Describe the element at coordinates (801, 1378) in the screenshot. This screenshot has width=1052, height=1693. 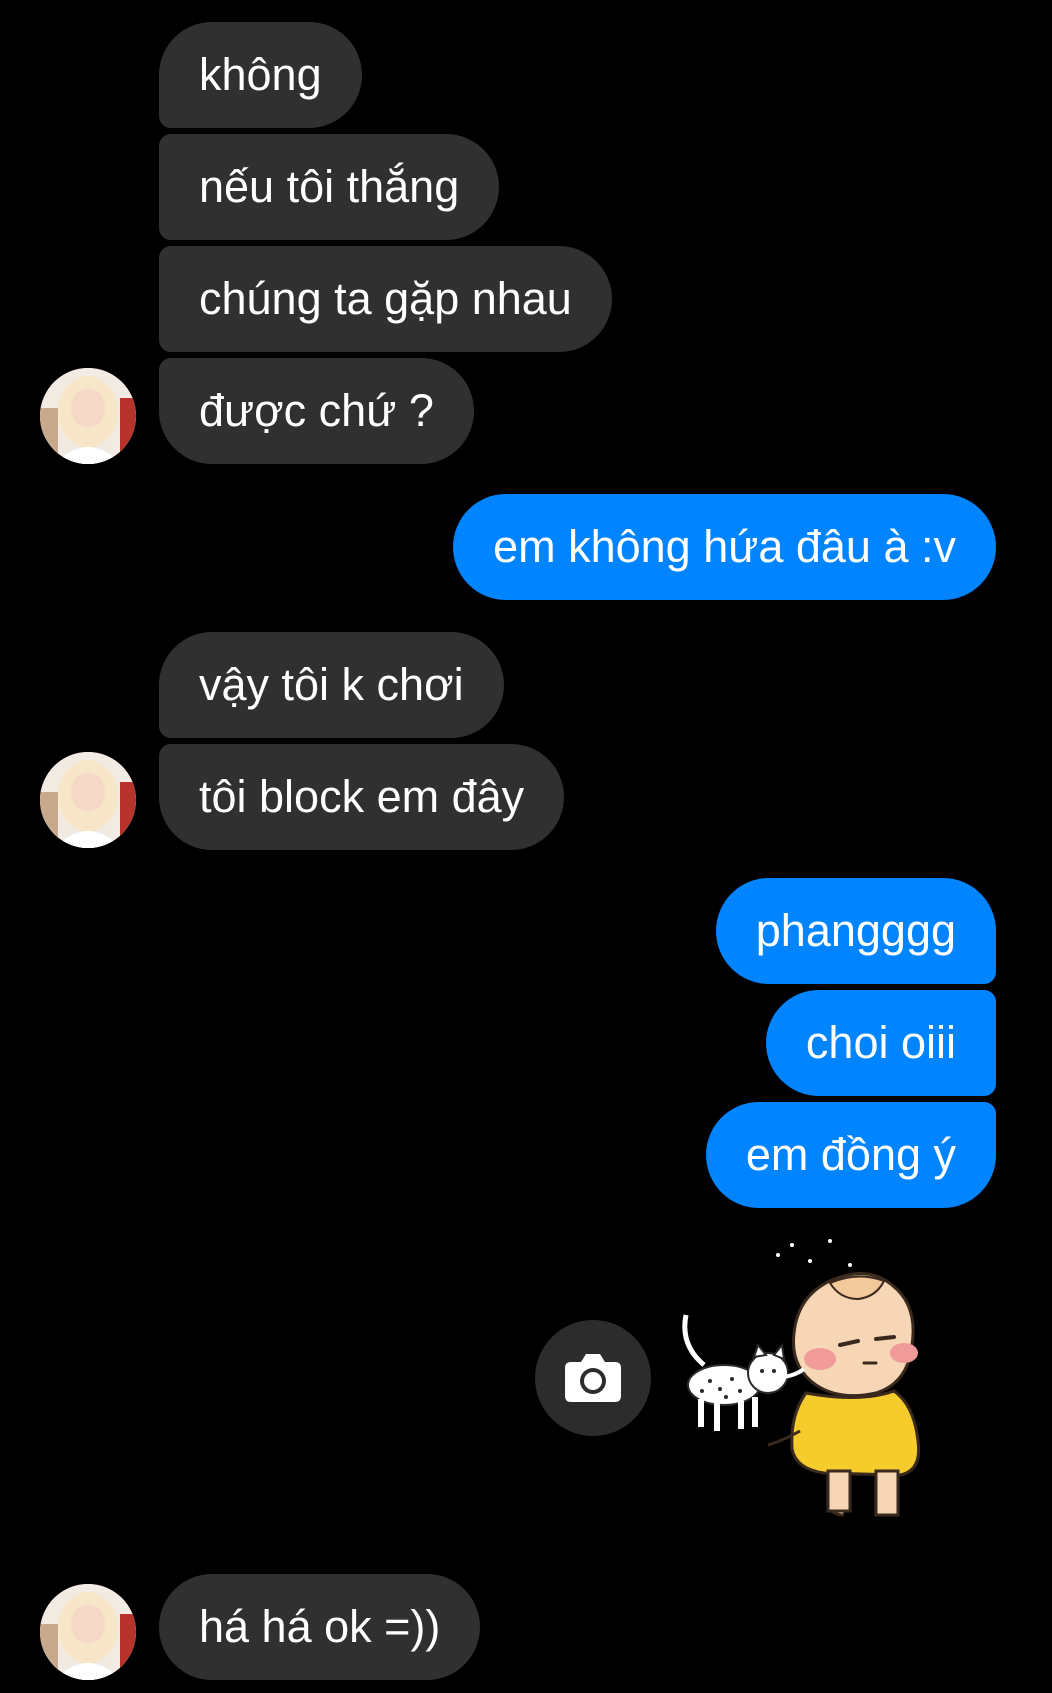
I see `baby-with-cat-sticker-icon` at that location.